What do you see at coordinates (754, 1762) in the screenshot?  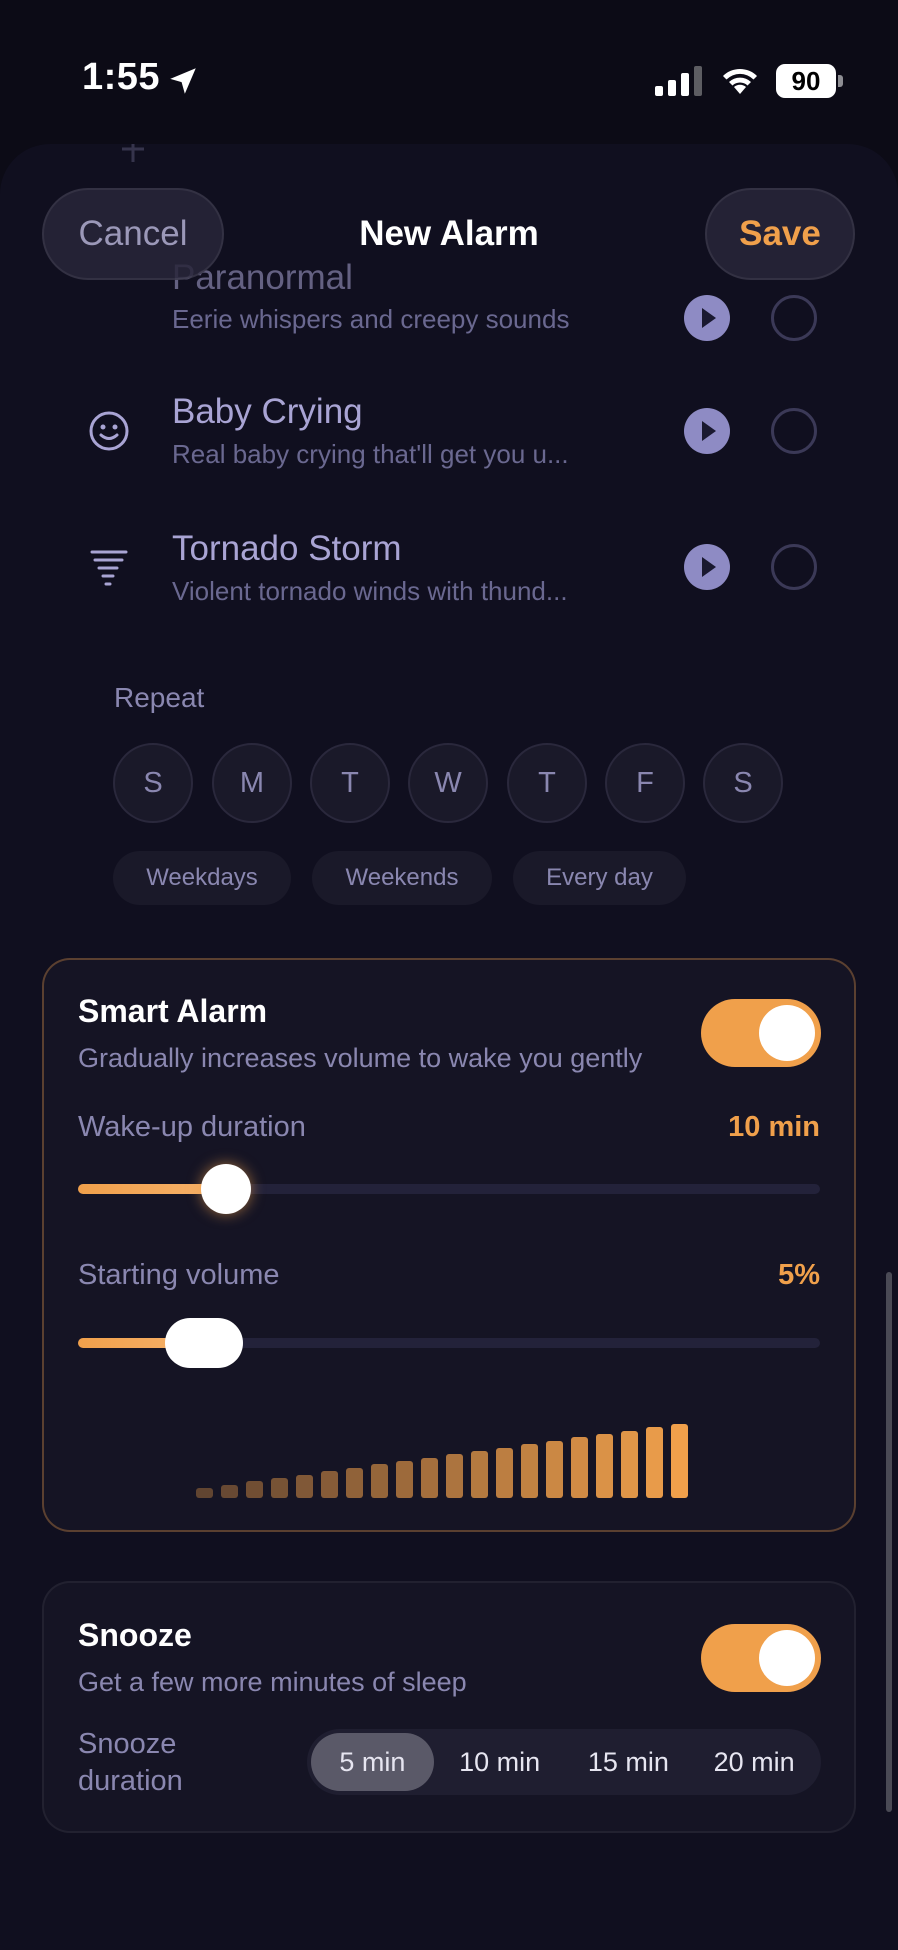 I see `snooze-option-20-min: 20 min` at bounding box center [754, 1762].